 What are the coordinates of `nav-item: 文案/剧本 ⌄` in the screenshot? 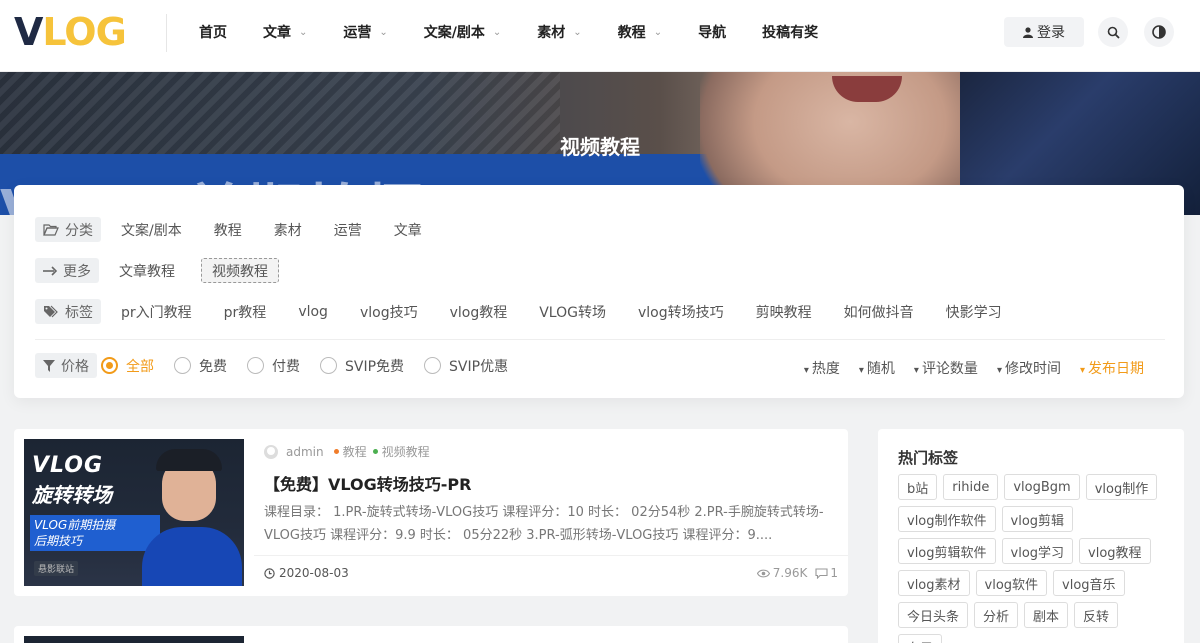 It's located at (463, 32).